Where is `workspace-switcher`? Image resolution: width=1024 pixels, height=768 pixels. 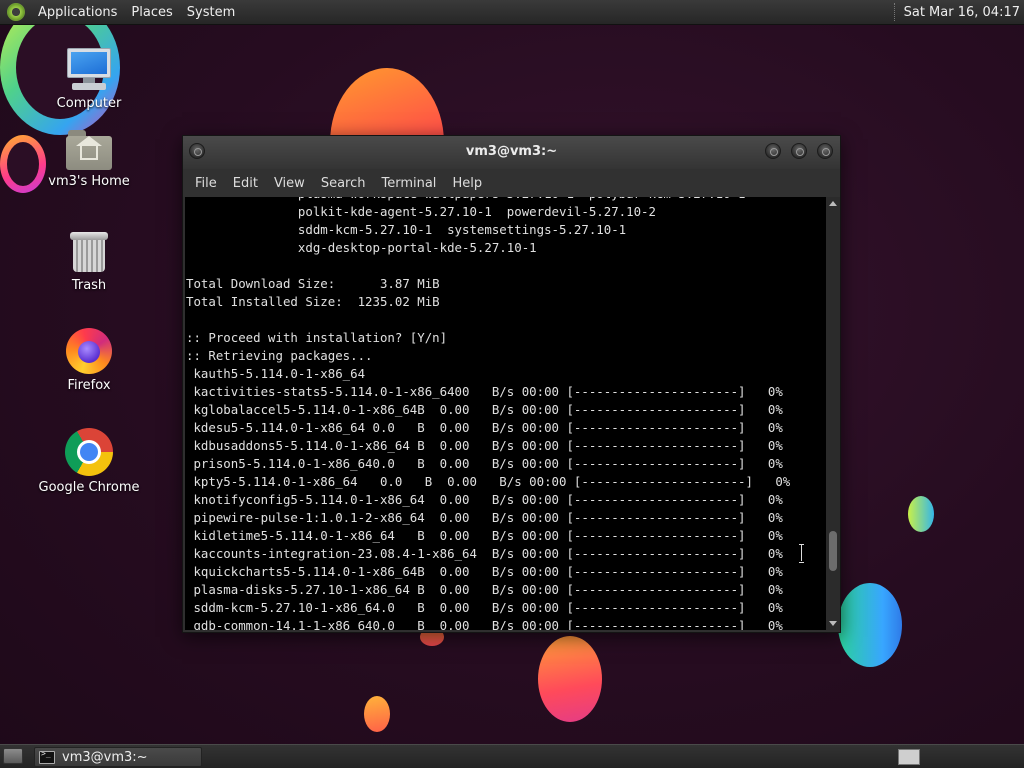
workspace-switcher is located at coordinates (909, 757).